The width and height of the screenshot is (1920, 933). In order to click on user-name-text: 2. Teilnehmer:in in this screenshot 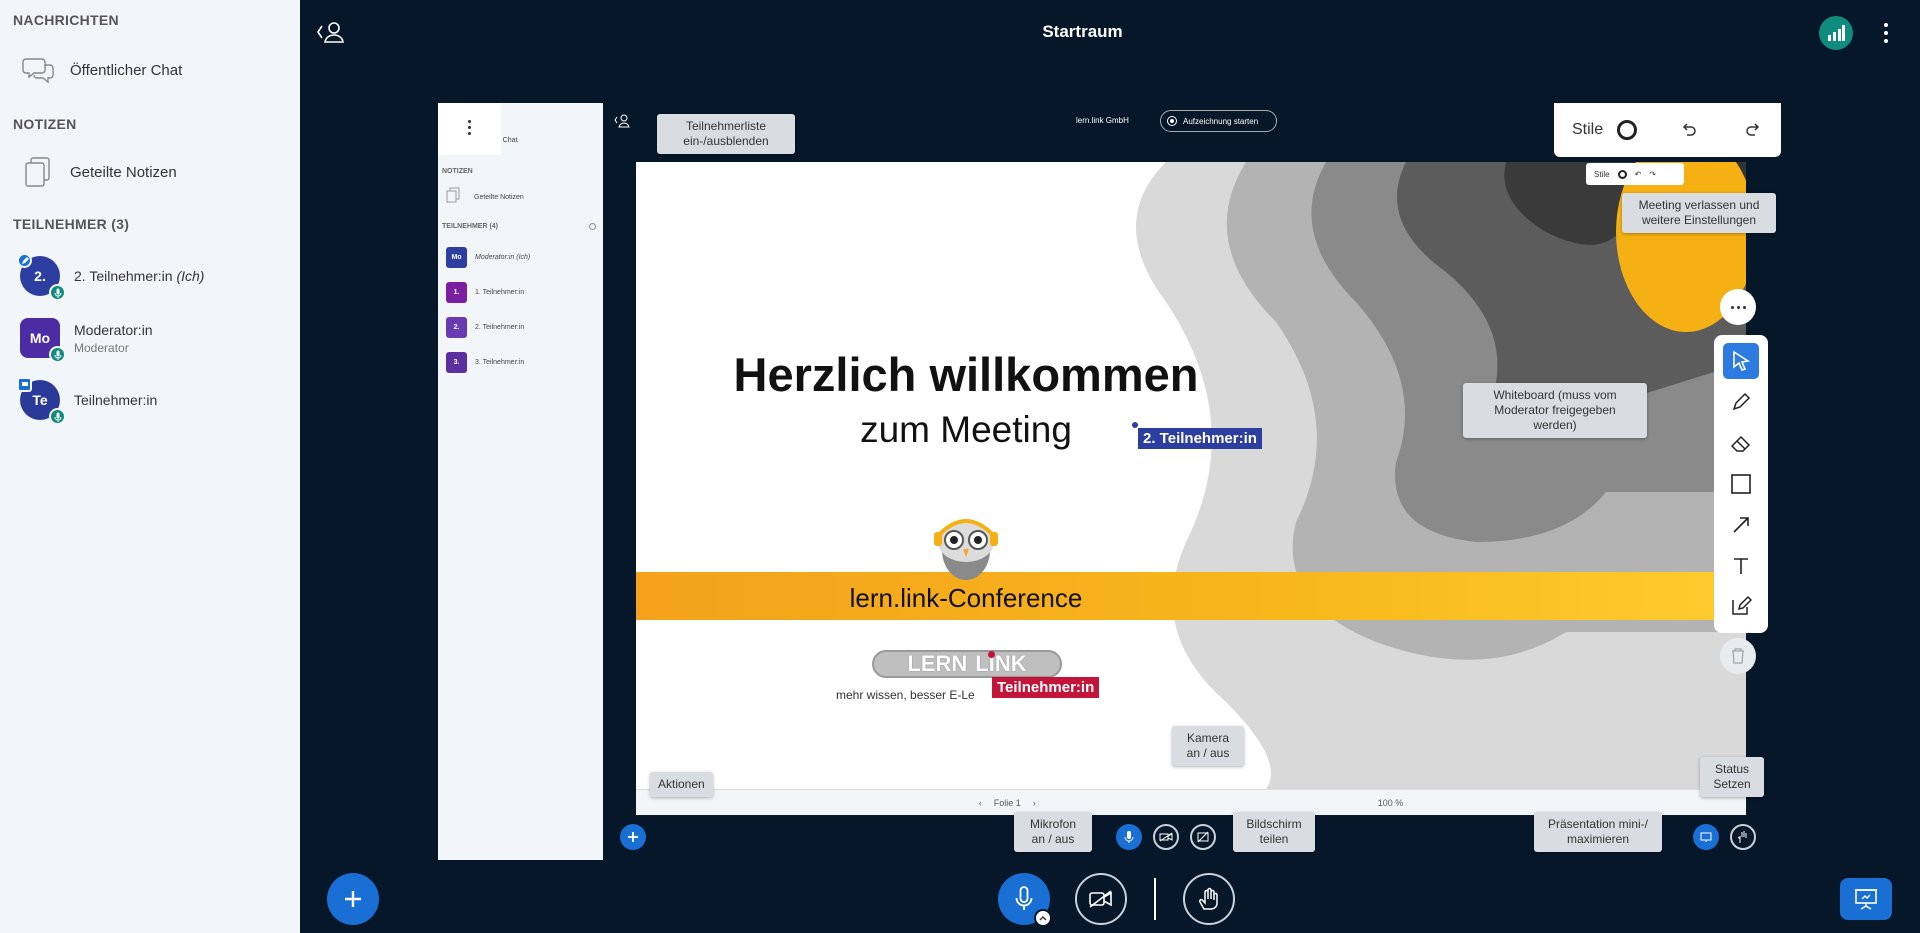, I will do `click(123, 276)`.